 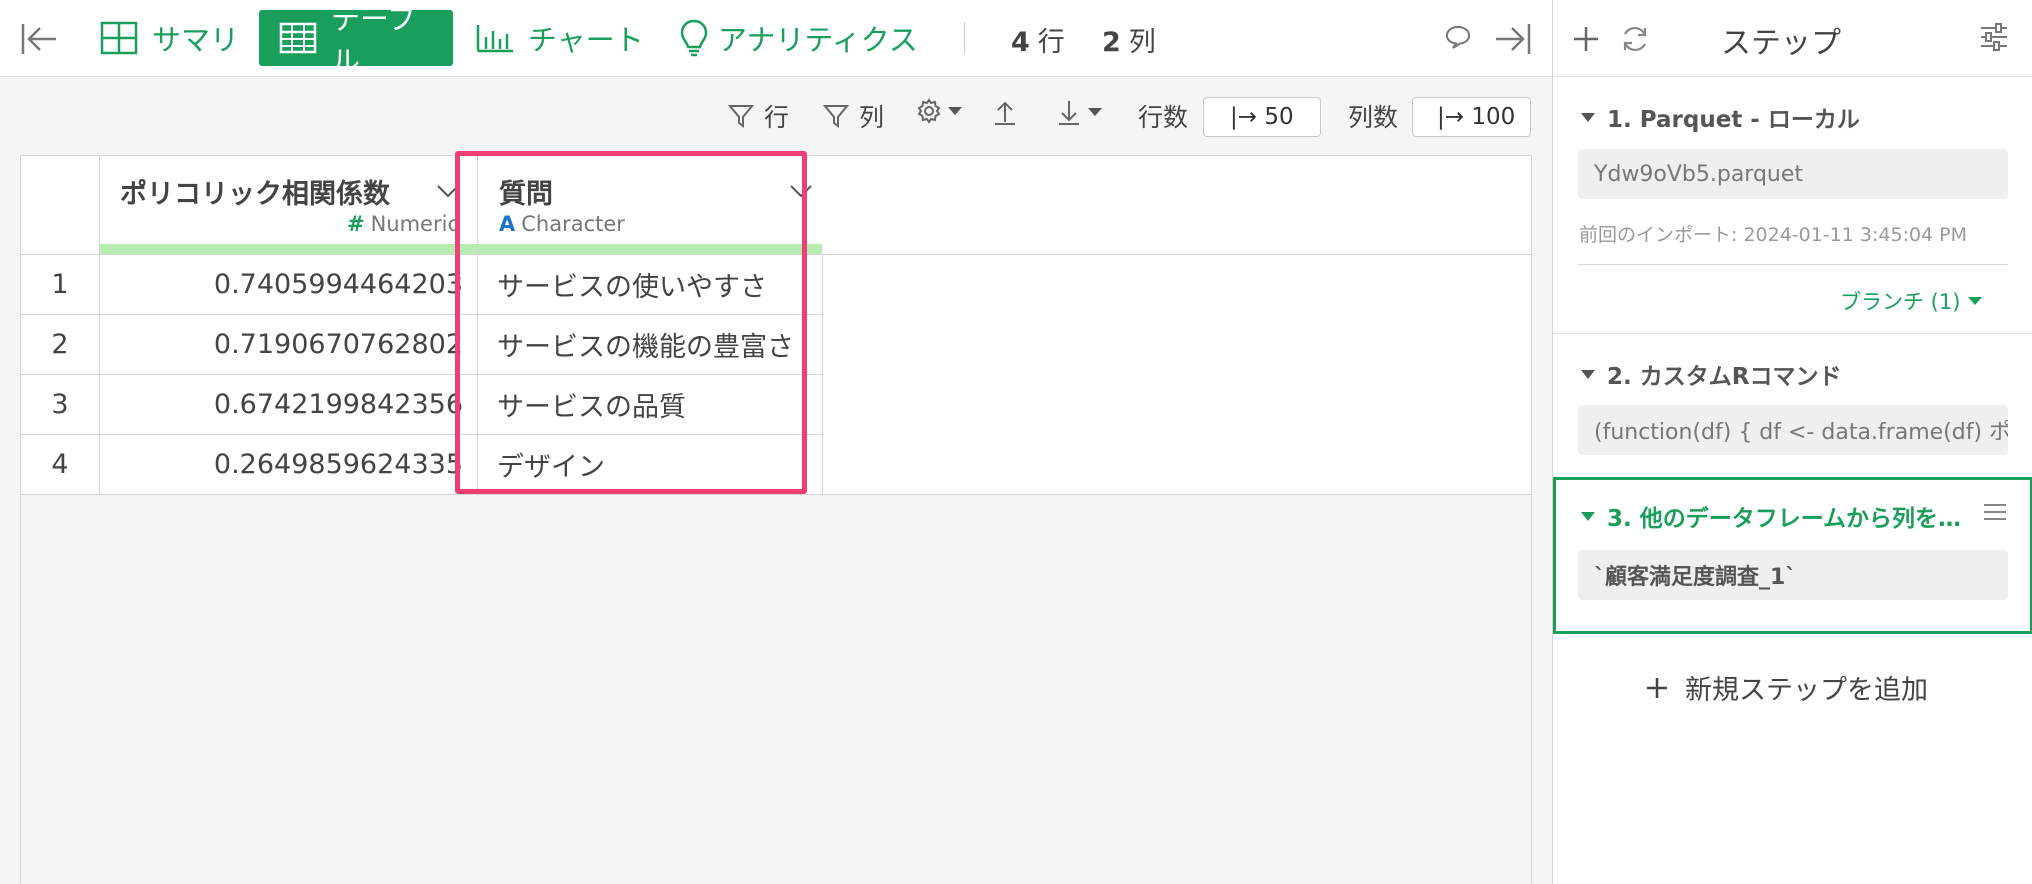 What do you see at coordinates (649, 345) in the screenshot?
I see `table-cell: サービスの機能の豊富さ` at bounding box center [649, 345].